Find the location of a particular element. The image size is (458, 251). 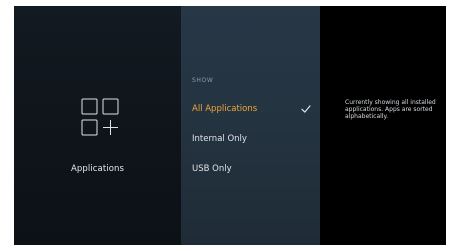

apps-grid-add-icon is located at coordinates (100, 120).